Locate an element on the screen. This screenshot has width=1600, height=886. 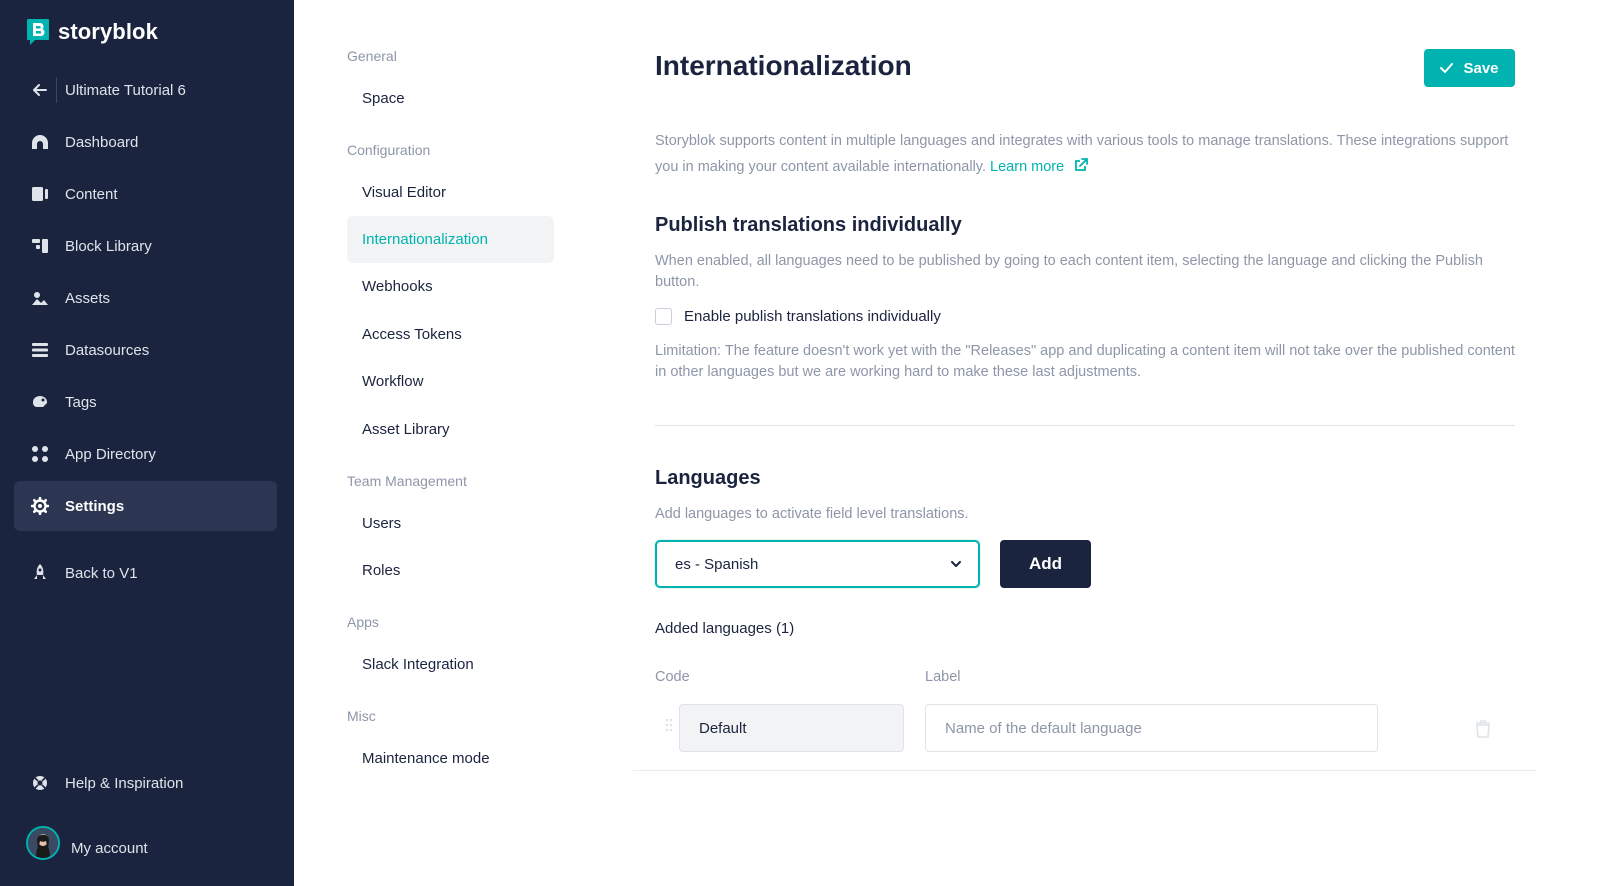
tag-icon is located at coordinates (40, 402).